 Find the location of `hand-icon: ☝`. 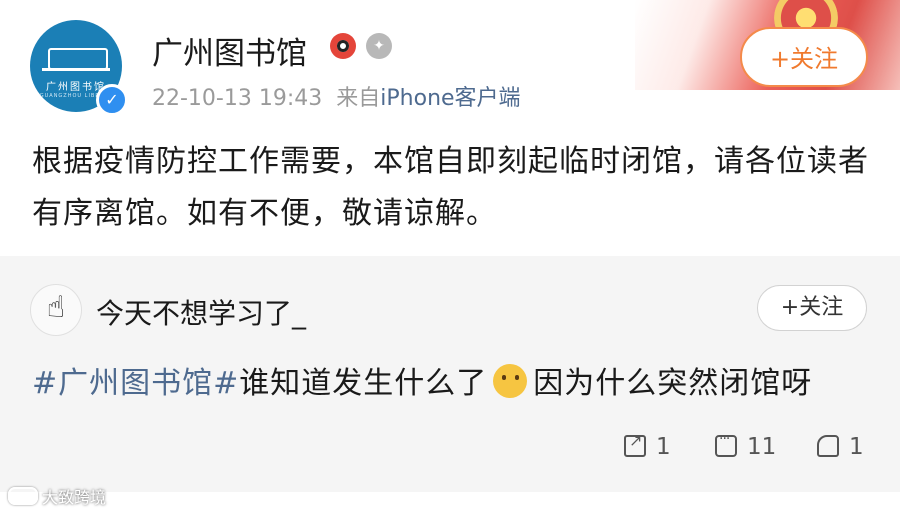

hand-icon: ☝ is located at coordinates (56, 307).